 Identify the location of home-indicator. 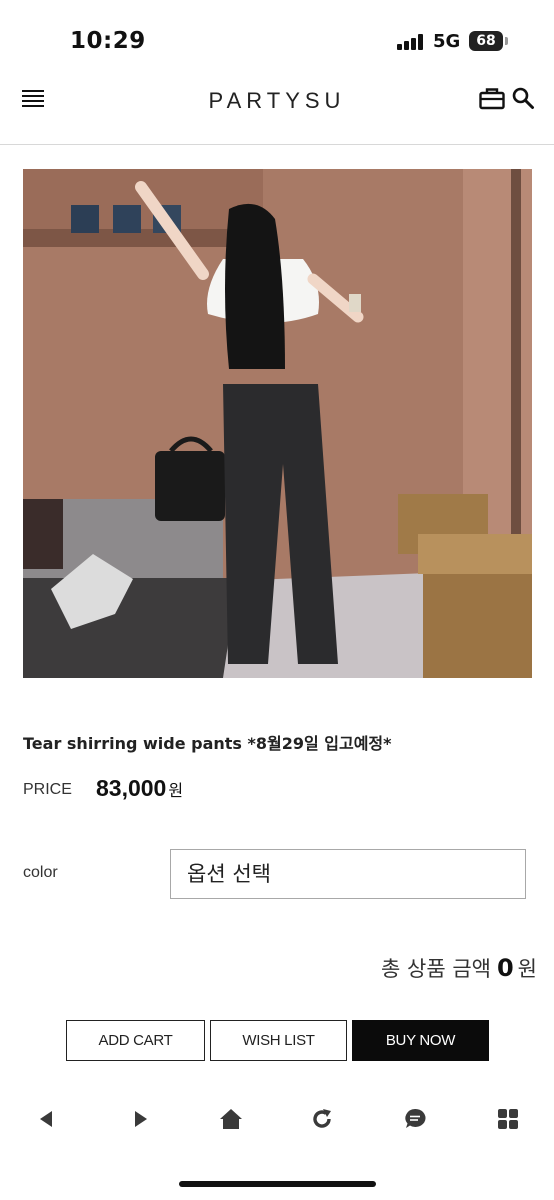
(277, 1184).